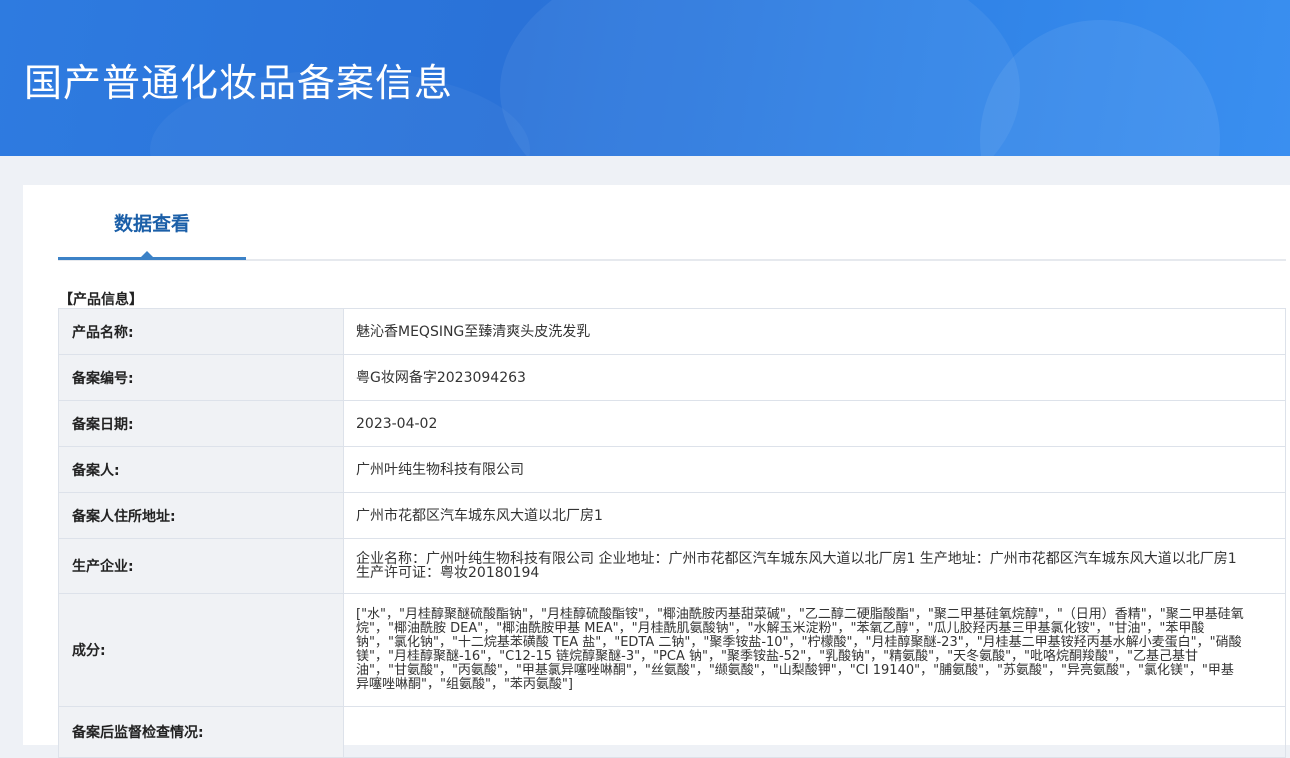 This screenshot has width=1290, height=758. Describe the element at coordinates (201, 650) in the screenshot. I see `row-label: 成分:` at that location.